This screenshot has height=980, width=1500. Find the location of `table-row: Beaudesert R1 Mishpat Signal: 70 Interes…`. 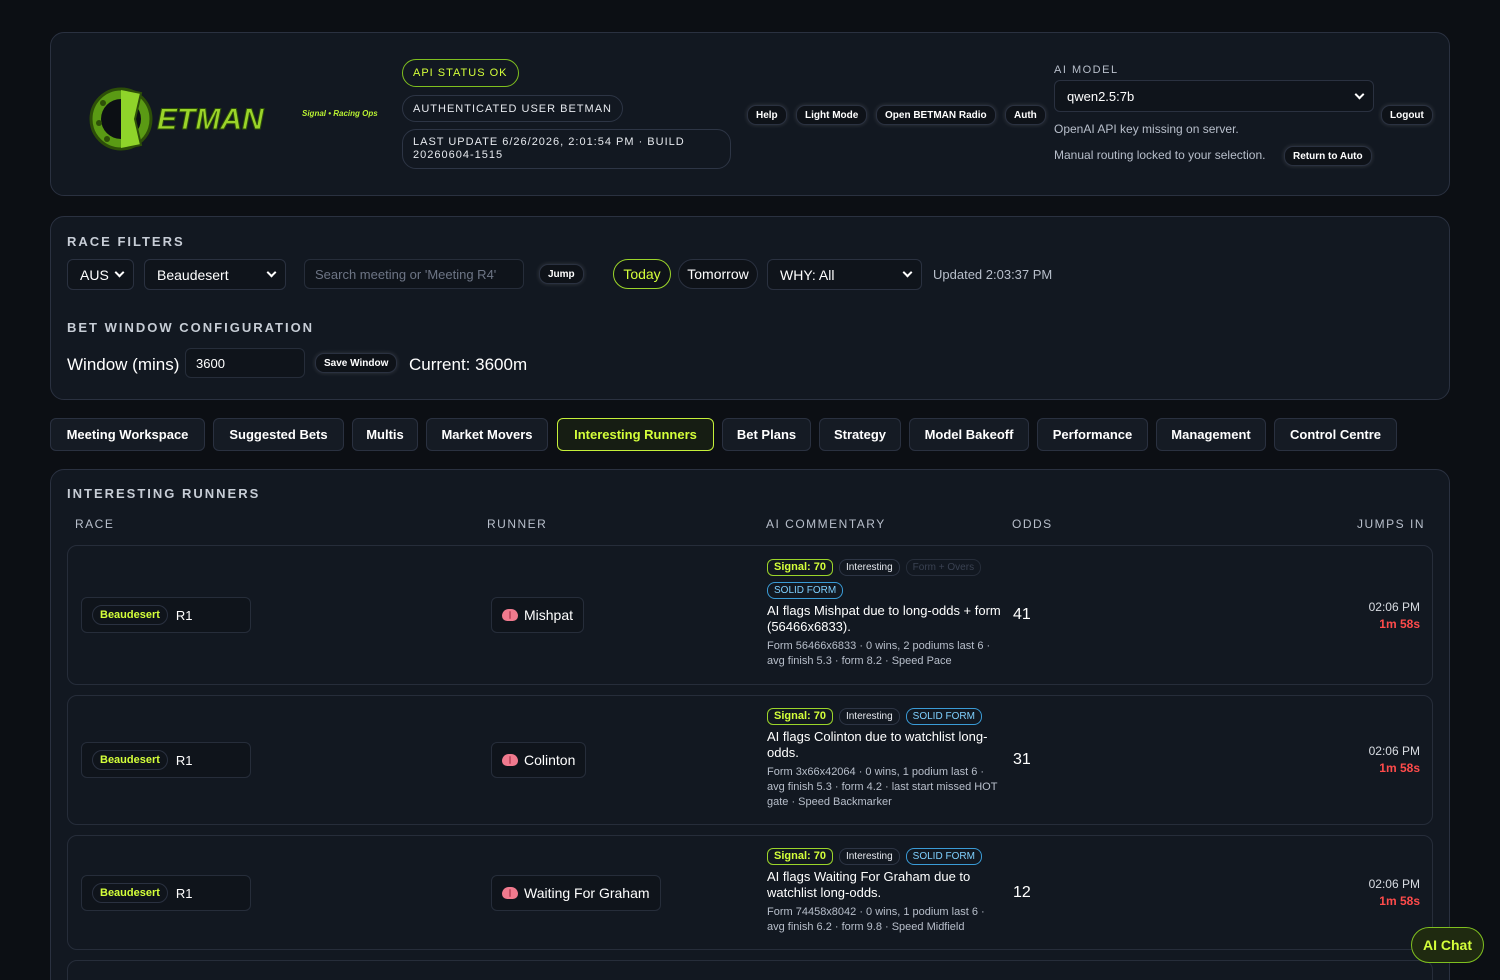

table-row: Beaudesert R1 Mishpat Signal: 70 Interes… is located at coordinates (750, 615).